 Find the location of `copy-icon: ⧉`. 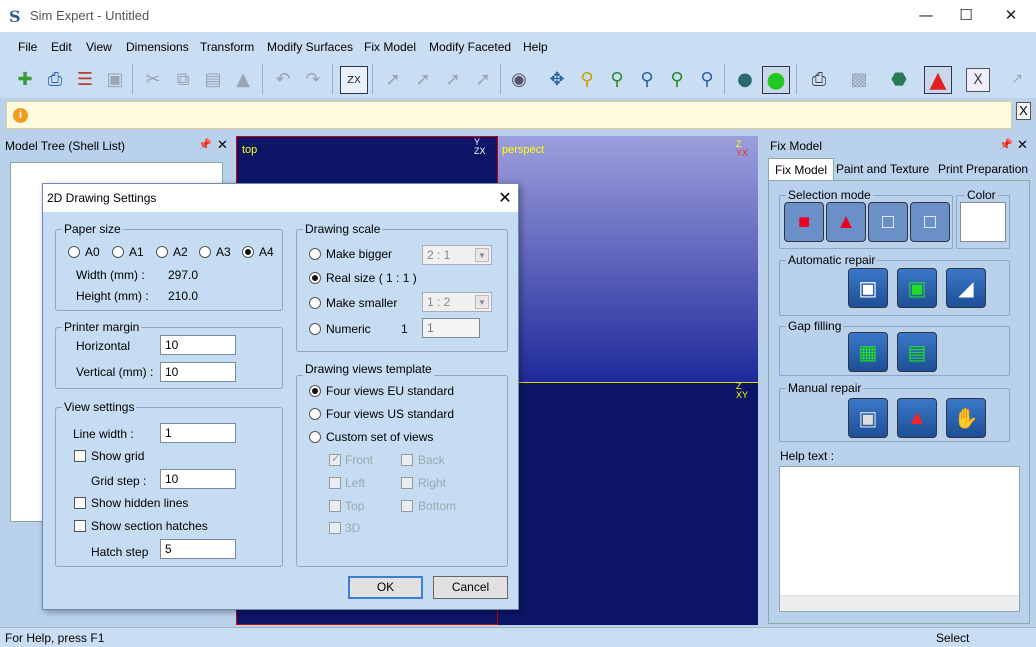

copy-icon: ⧉ is located at coordinates (183, 79).